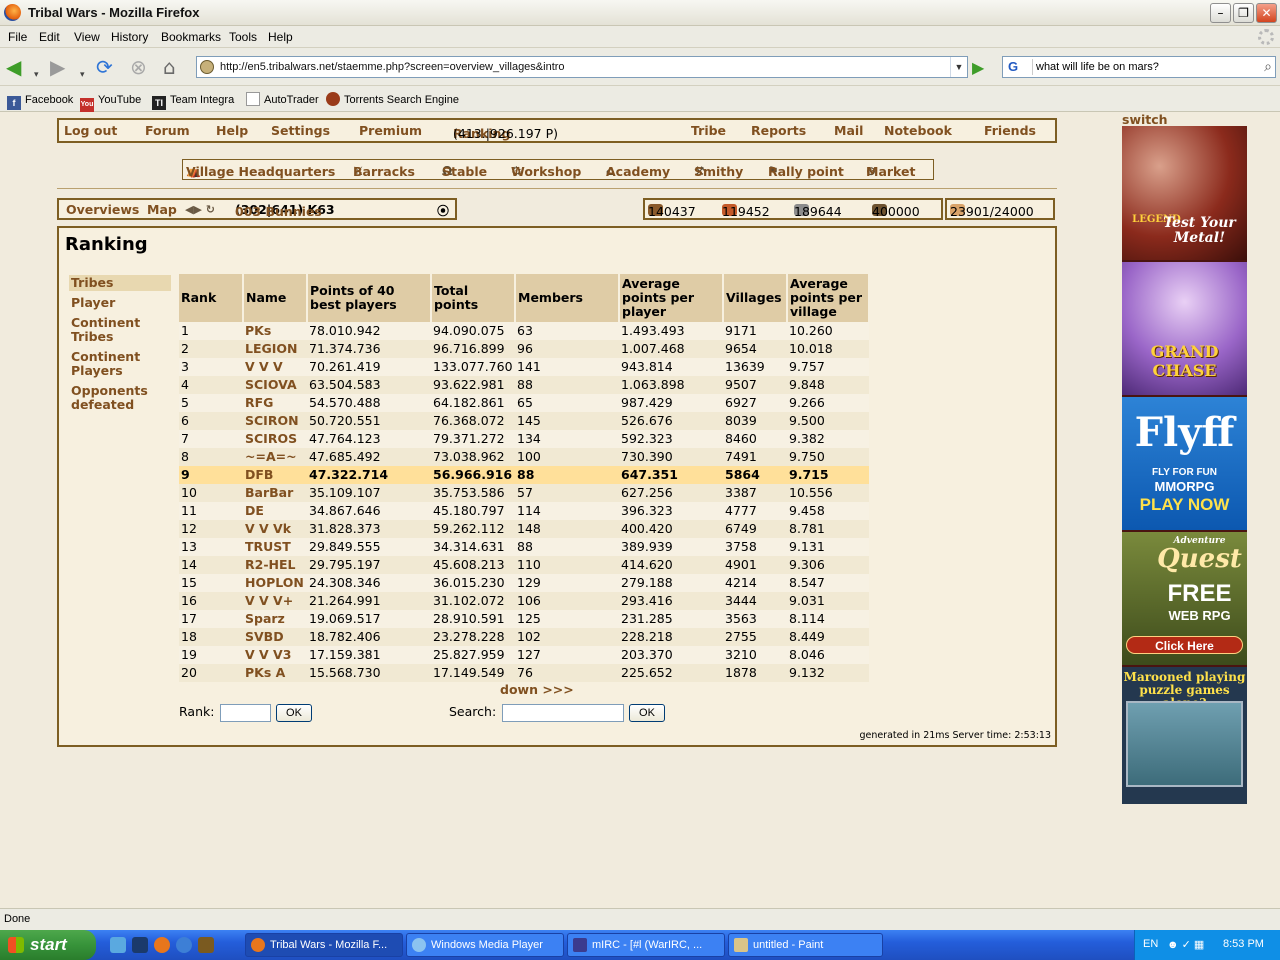 This screenshot has width=1280, height=960. Describe the element at coordinates (537, 689) in the screenshot. I see `down-link: down >>>` at that location.